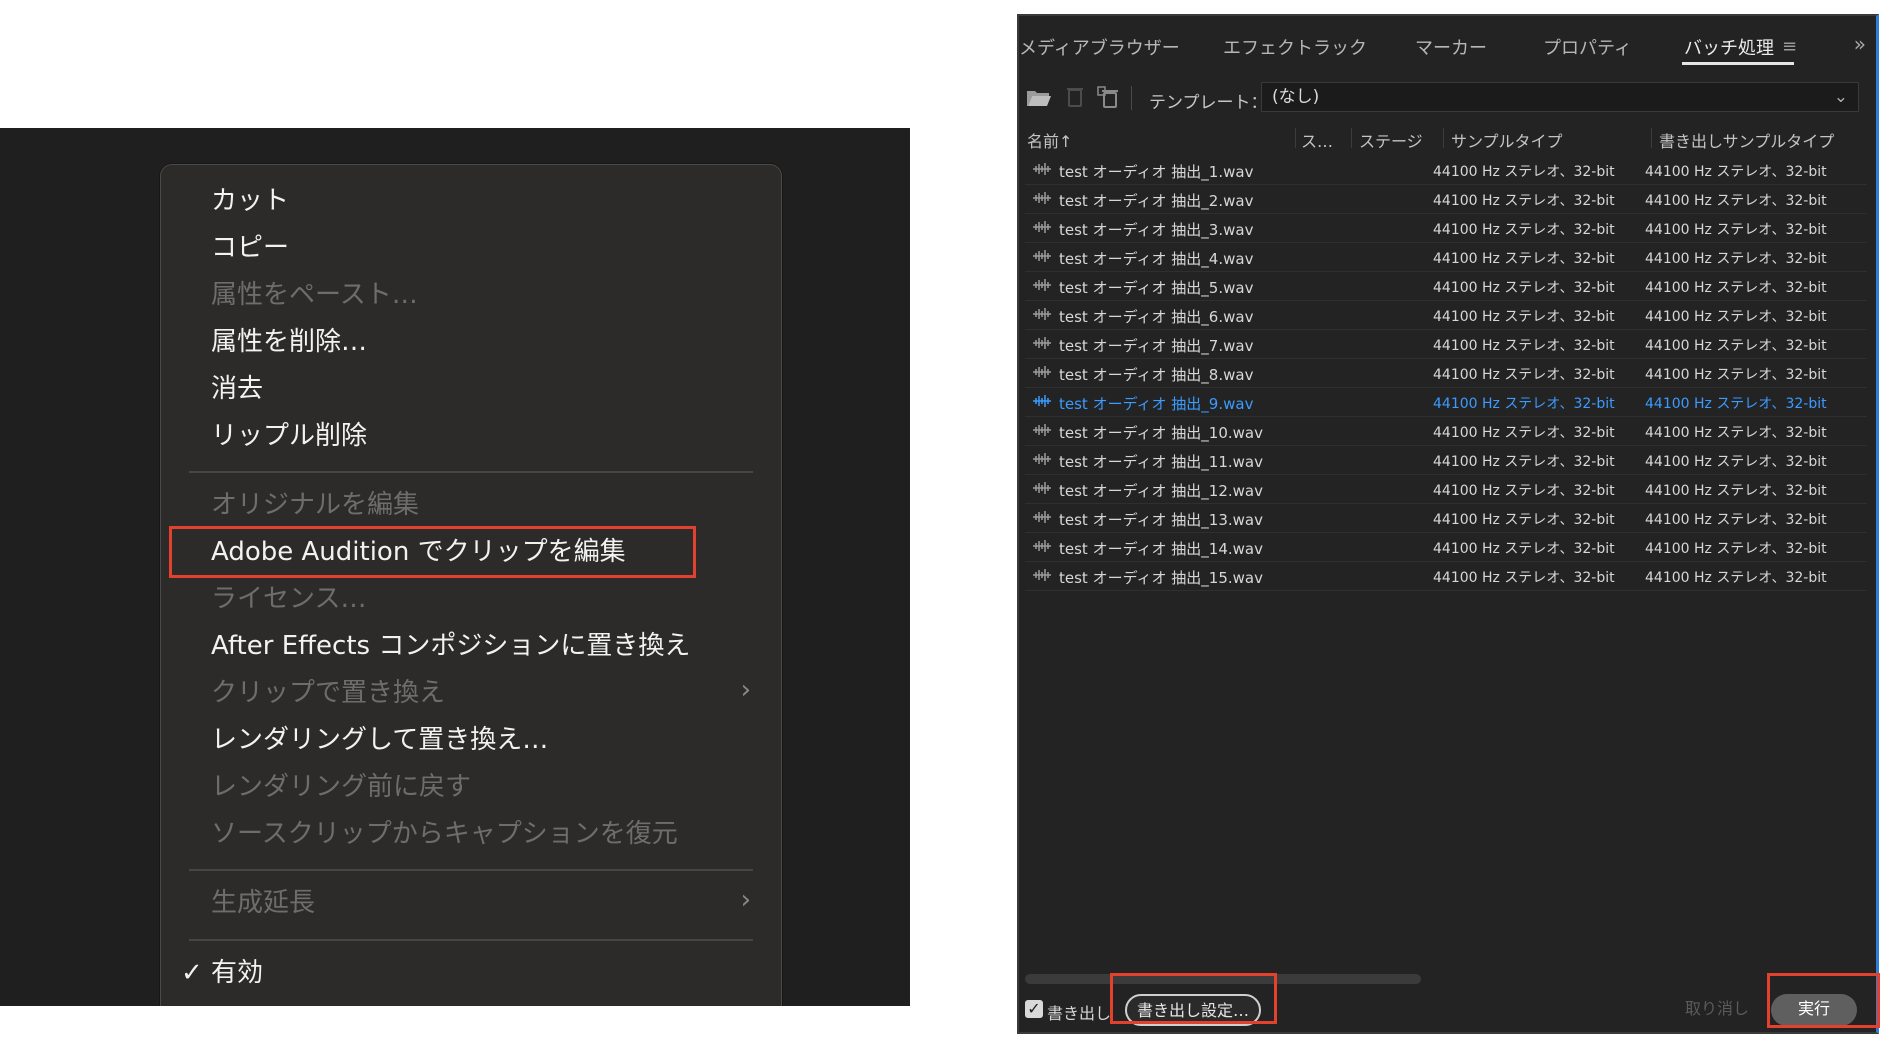 This screenshot has width=1897, height=1045. What do you see at coordinates (471, 940) in the screenshot?
I see `menu-separator` at bounding box center [471, 940].